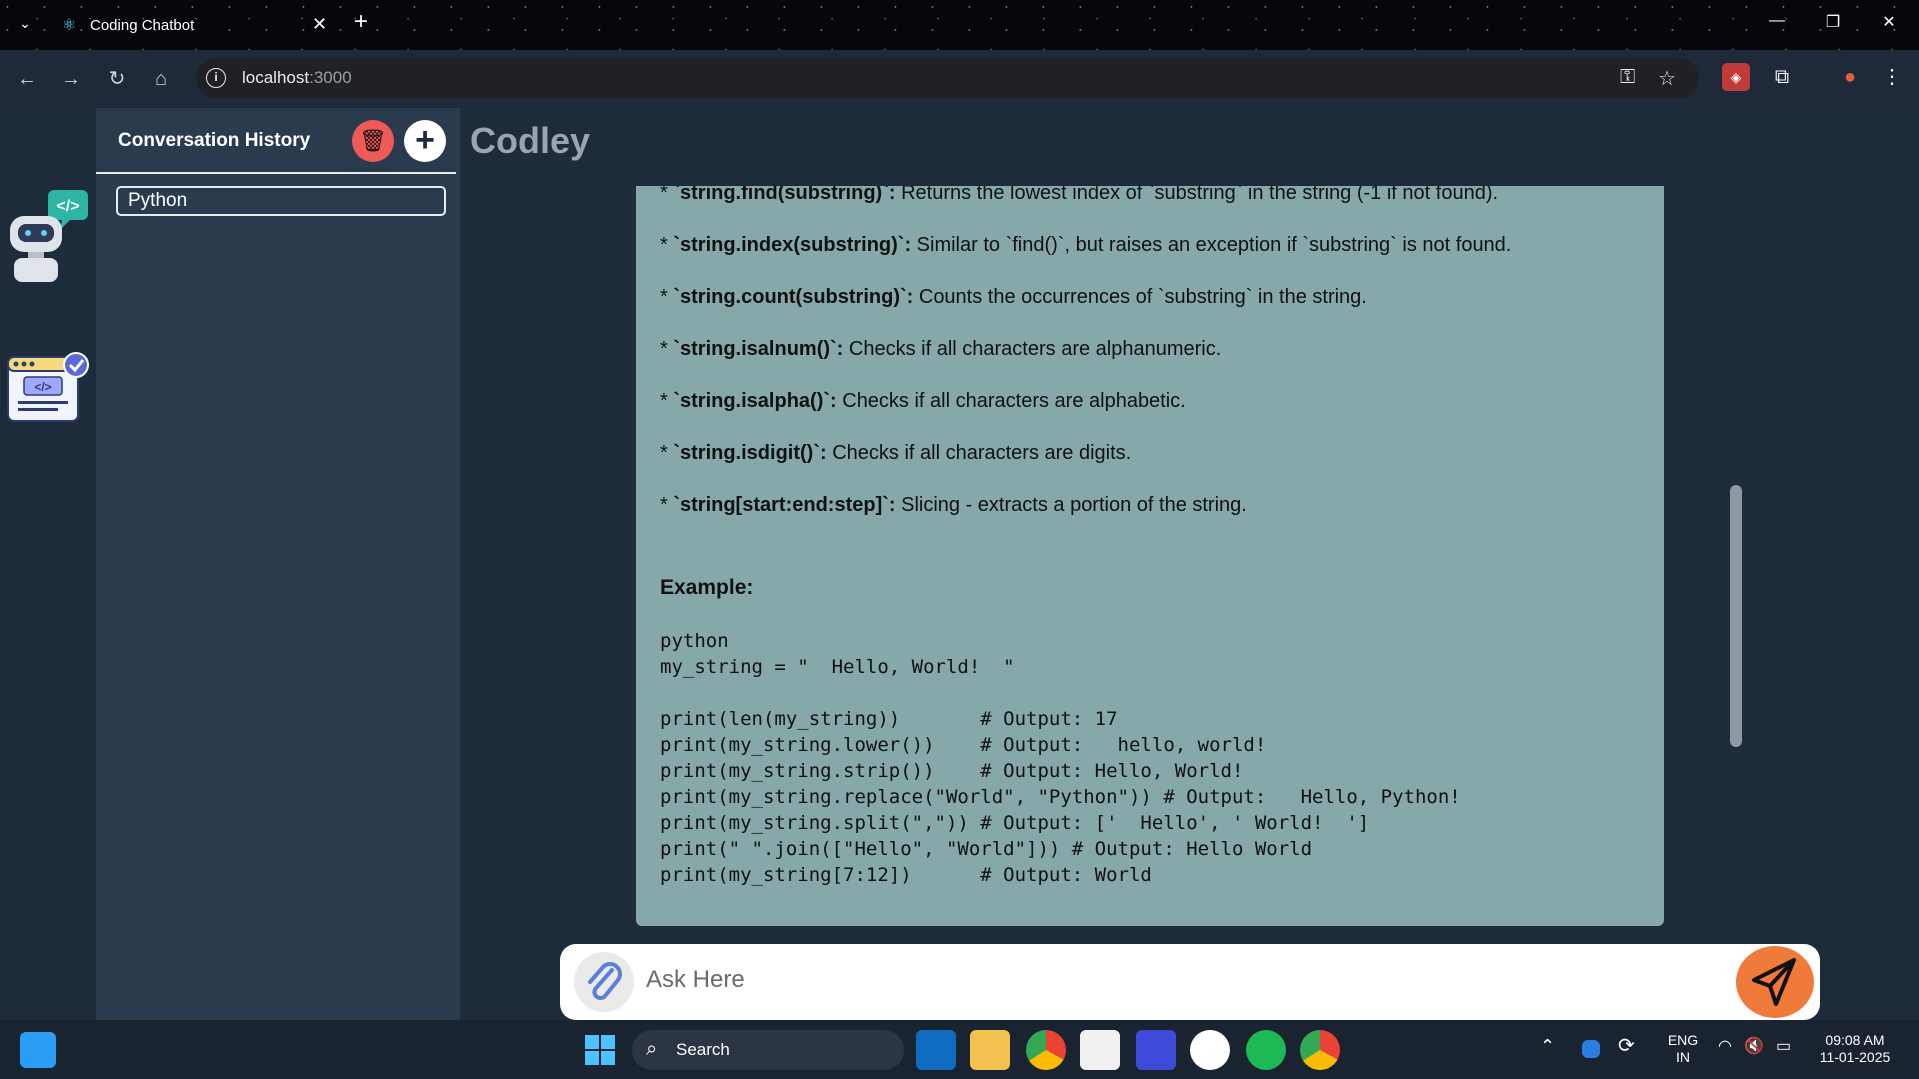  I want to click on clock-date: 11-01-2025, so click(1855, 1057).